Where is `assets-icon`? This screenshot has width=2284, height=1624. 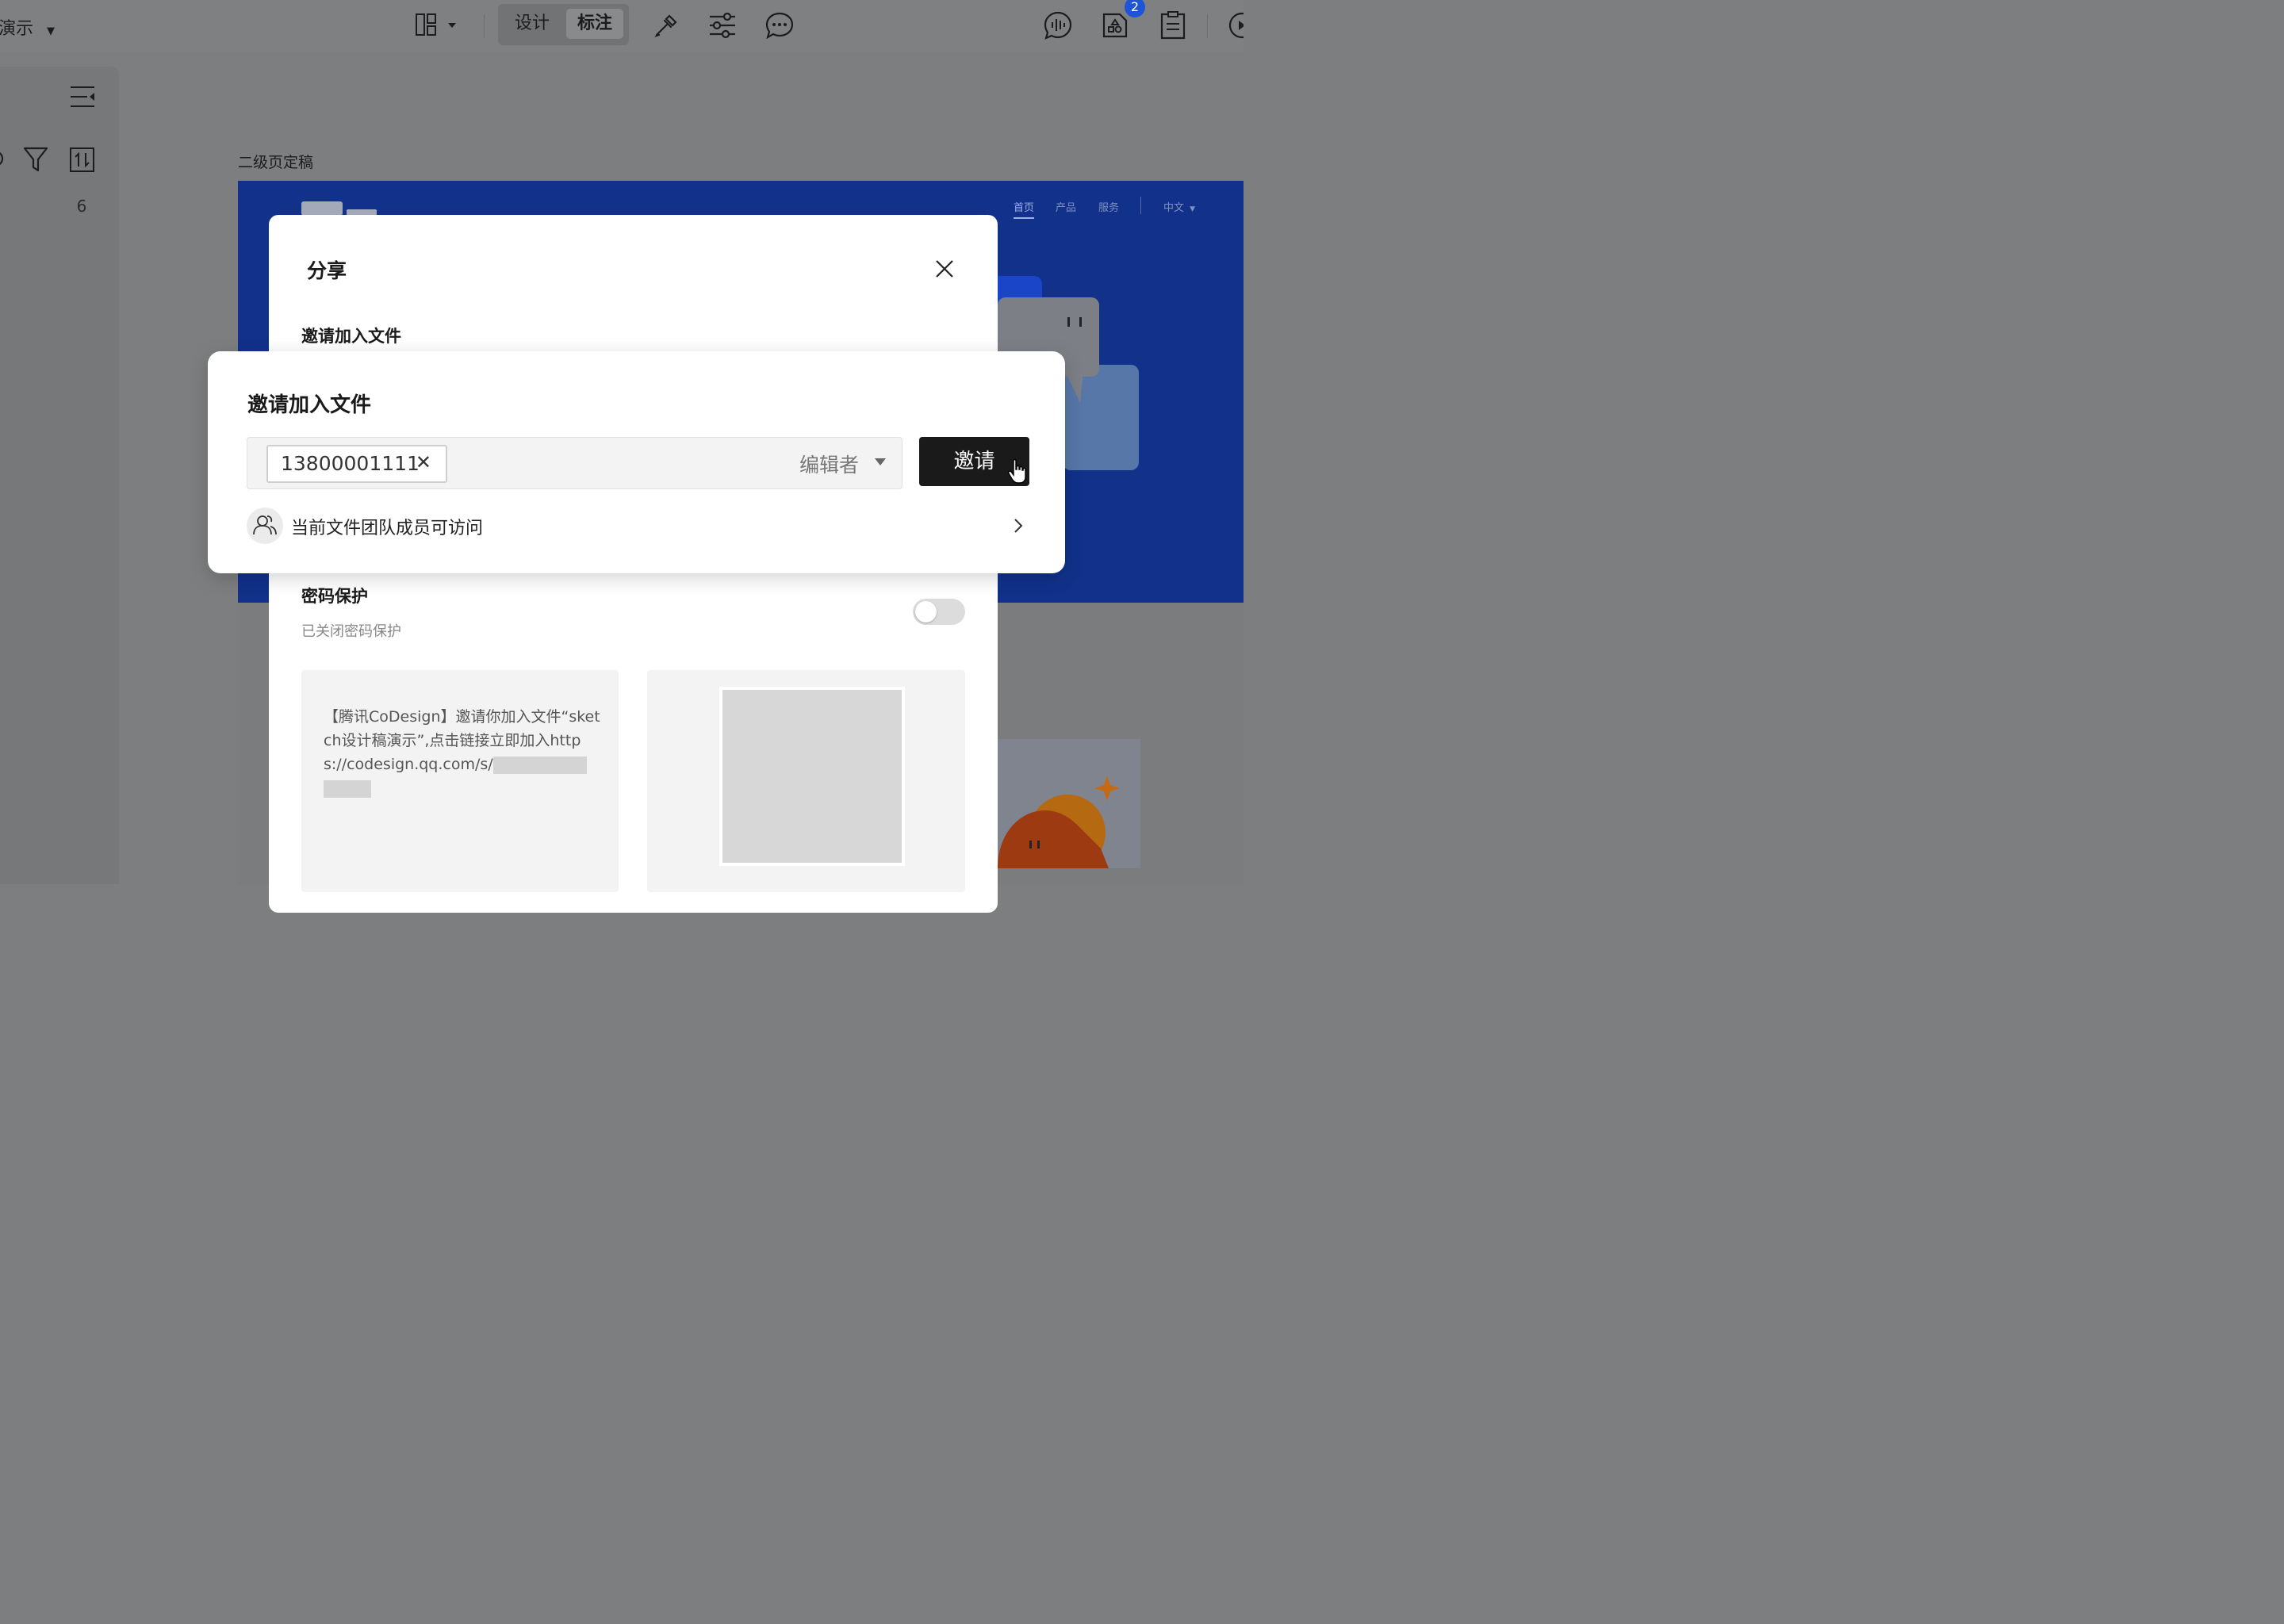
assets-icon is located at coordinates (1115, 26).